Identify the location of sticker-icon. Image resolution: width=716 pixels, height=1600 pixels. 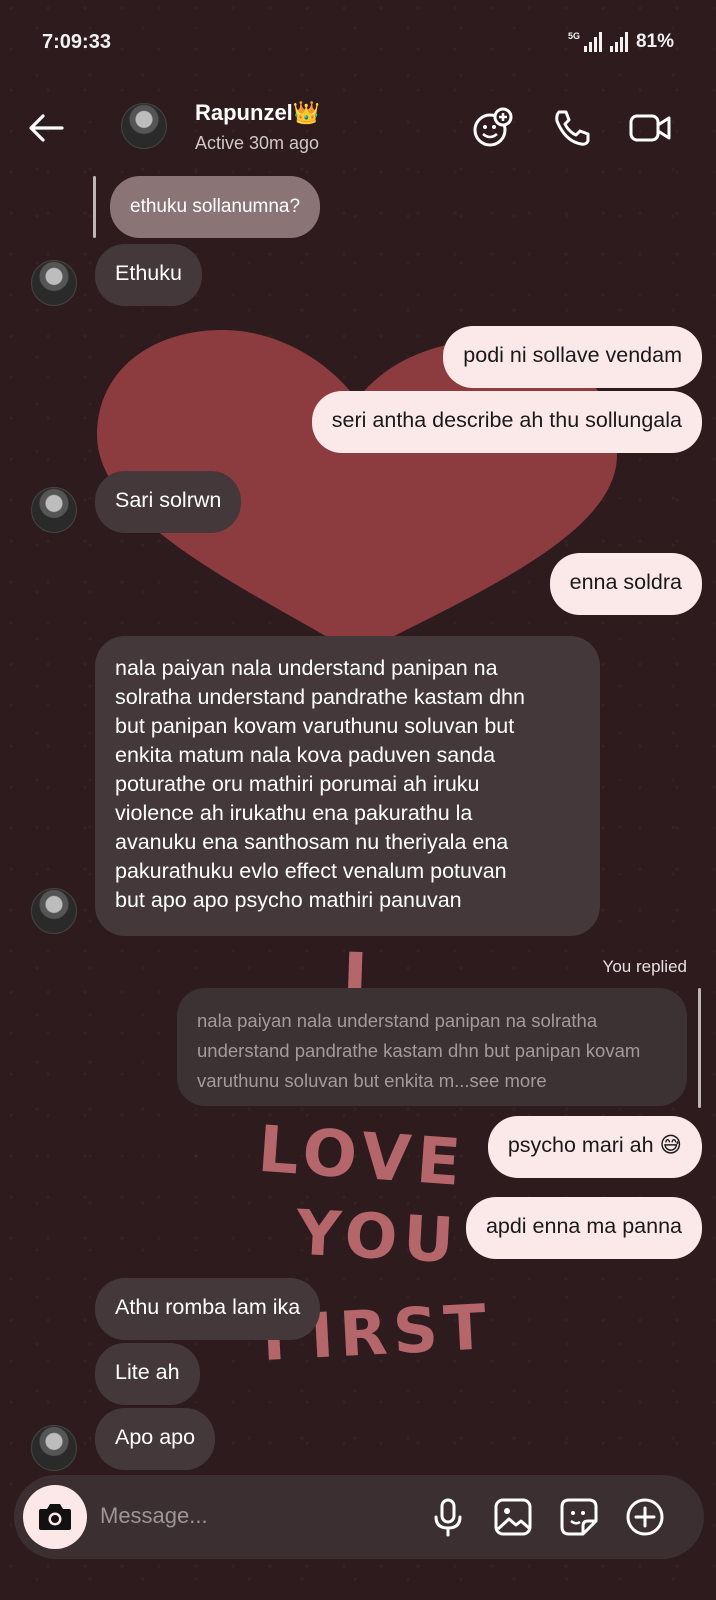
(579, 1517).